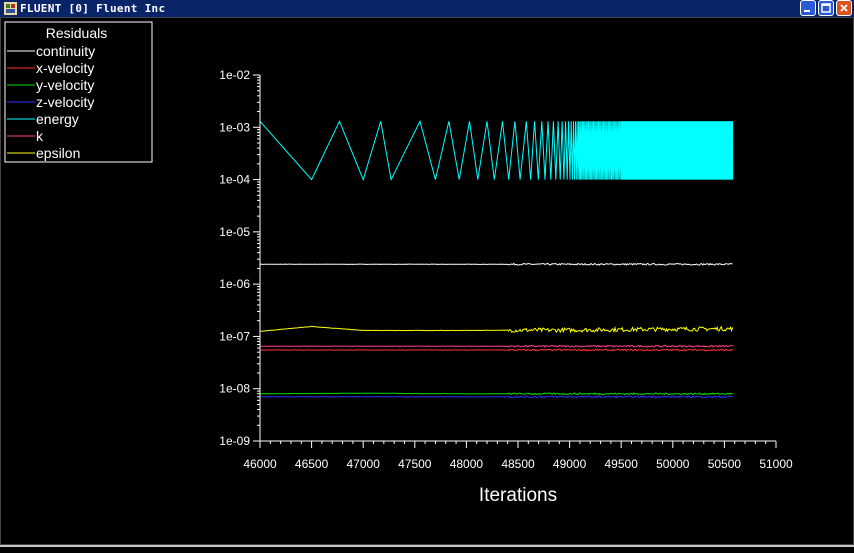 The height and width of the screenshot is (553, 854). Describe the element at coordinates (234, 232) in the screenshot. I see `y-tick-label: 1e-05` at that location.